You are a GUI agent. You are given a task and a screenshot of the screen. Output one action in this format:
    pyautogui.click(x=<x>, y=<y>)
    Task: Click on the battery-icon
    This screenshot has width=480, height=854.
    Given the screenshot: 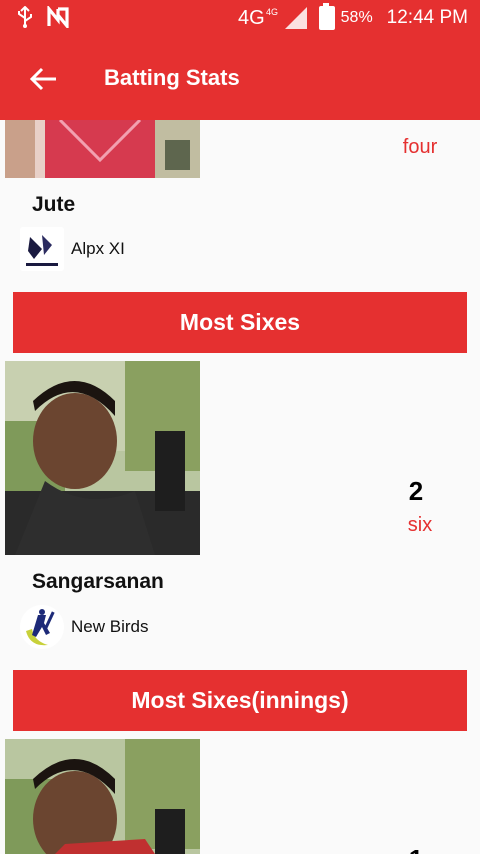 What is the action you would take?
    pyautogui.click(x=326, y=16)
    